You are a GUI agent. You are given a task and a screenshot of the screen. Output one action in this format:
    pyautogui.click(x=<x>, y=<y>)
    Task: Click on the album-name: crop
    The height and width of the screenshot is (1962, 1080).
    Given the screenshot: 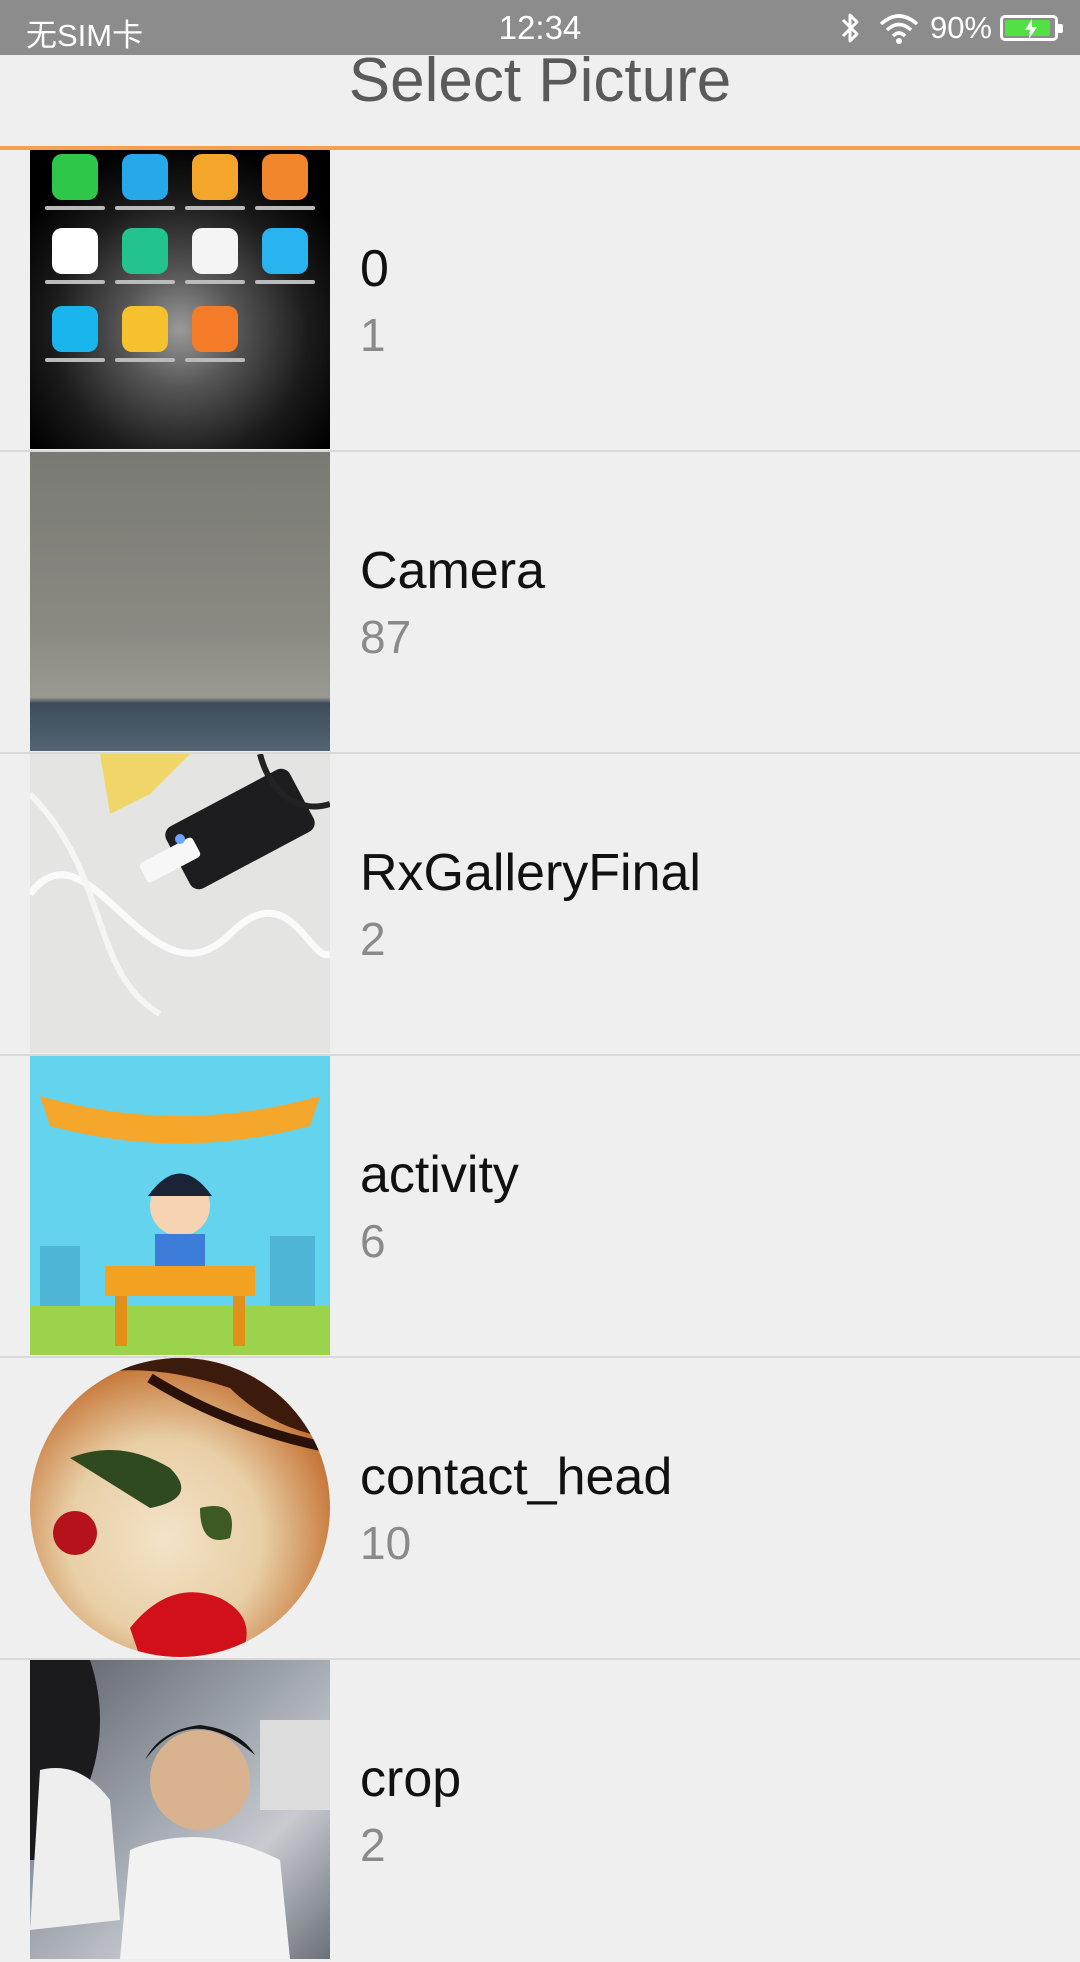 What is the action you would take?
    pyautogui.click(x=411, y=1779)
    